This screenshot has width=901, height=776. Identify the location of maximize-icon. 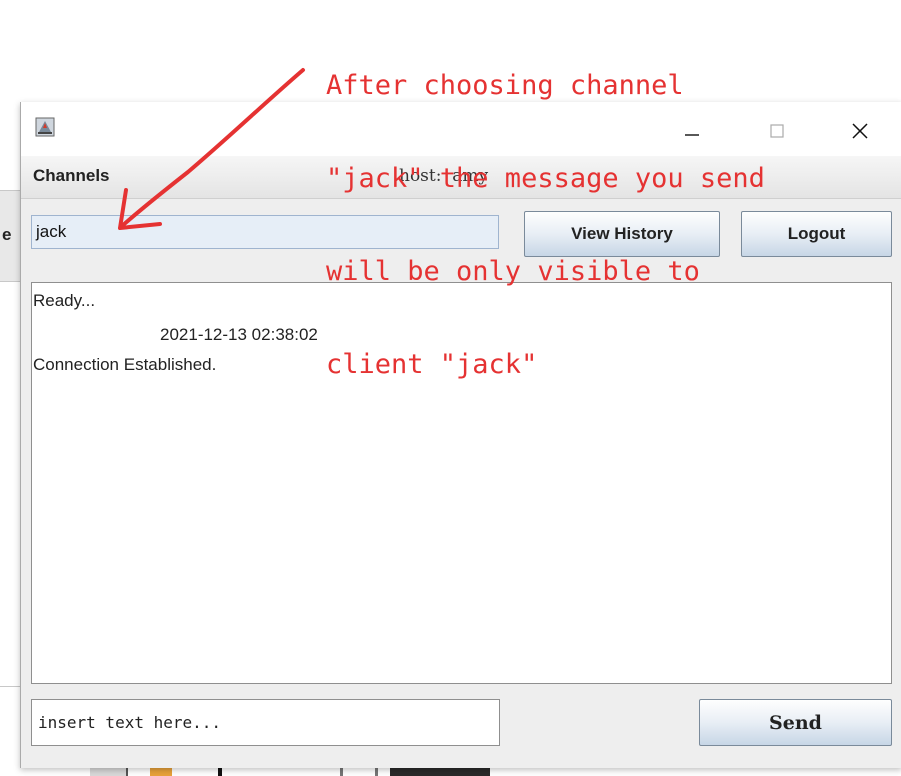
(777, 131).